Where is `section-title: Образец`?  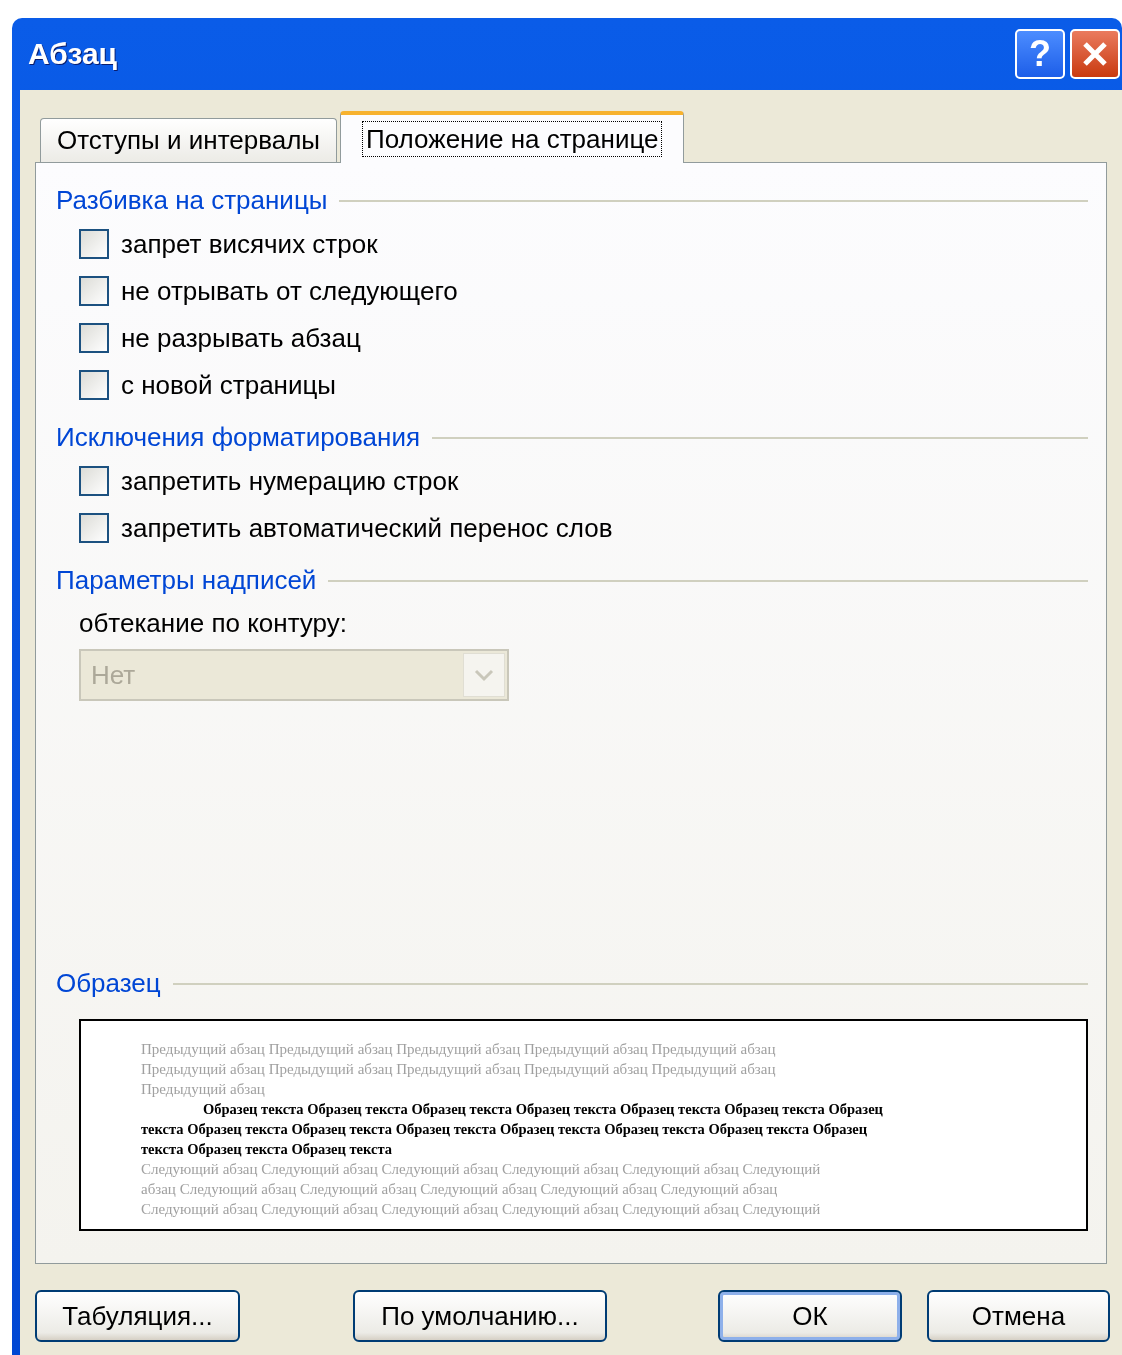
section-title: Образец is located at coordinates (108, 983).